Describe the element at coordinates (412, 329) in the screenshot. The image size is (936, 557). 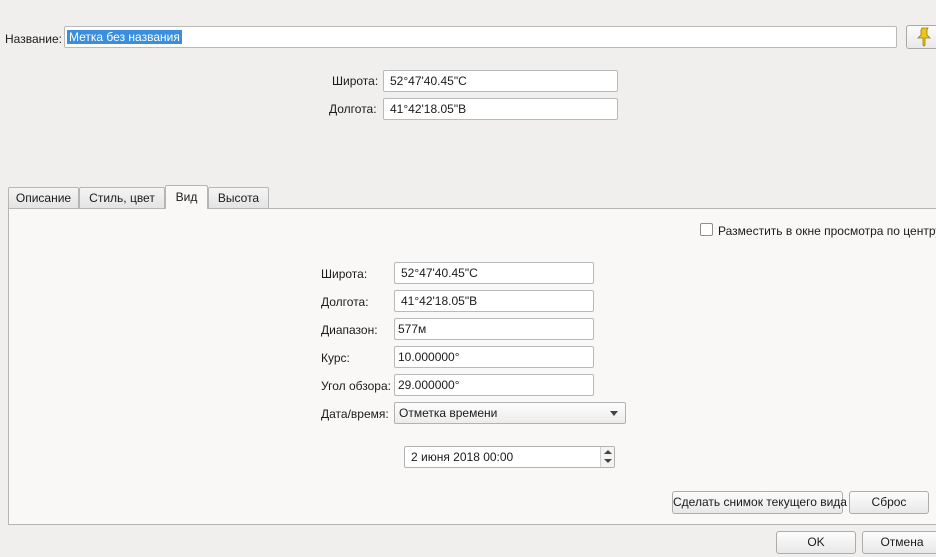
I see `range-value: 577м` at that location.